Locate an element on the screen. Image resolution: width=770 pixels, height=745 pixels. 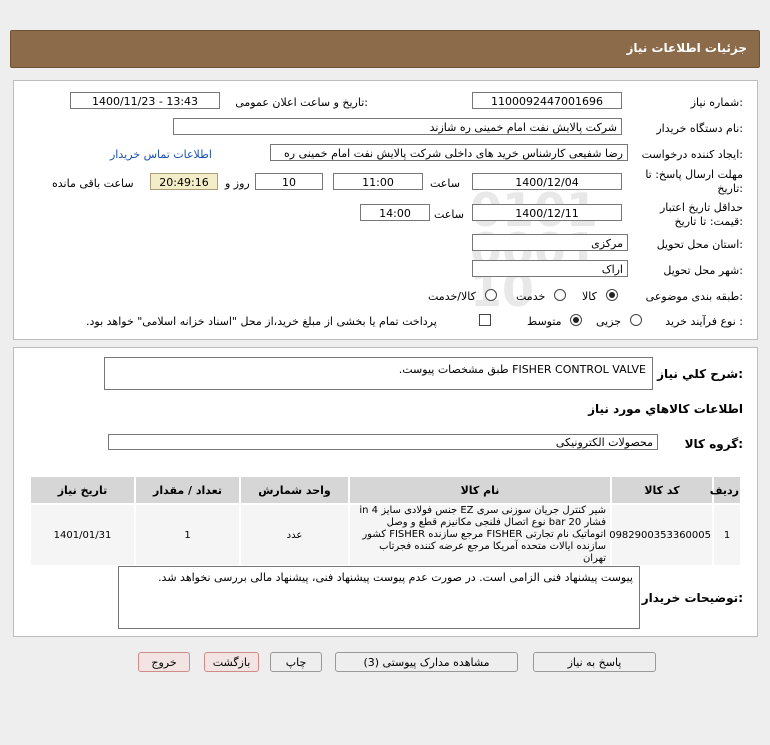
buyer-org-field: شرکت پالایش نفت امام خمینی ره شازند is located at coordinates (397, 126).